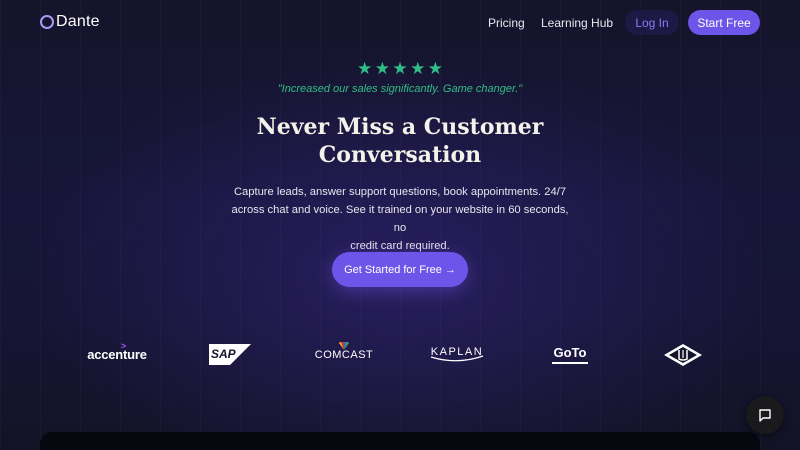 This screenshot has height=450, width=800. I want to click on goto-underline-icon, so click(570, 363).